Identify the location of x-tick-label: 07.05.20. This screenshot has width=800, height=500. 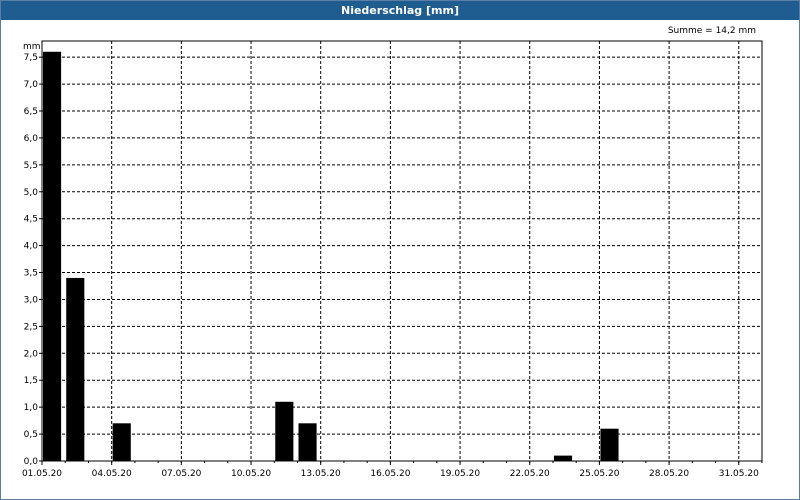
(181, 474).